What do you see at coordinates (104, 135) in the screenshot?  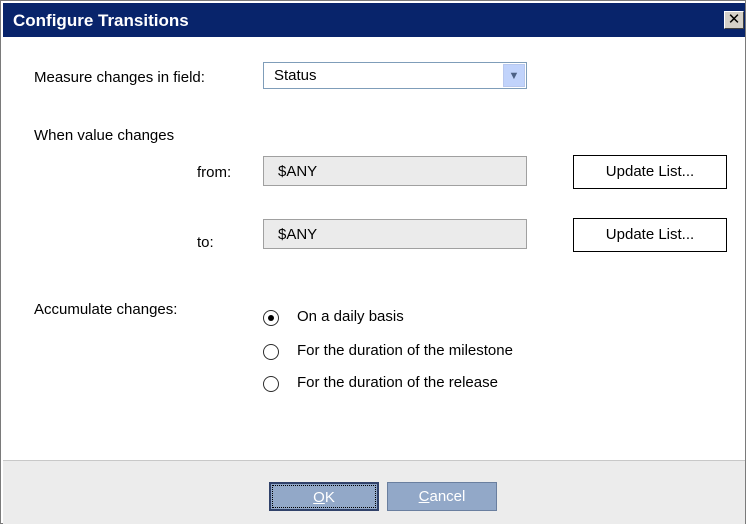 I see `when-value-changes-heading: When value changes` at bounding box center [104, 135].